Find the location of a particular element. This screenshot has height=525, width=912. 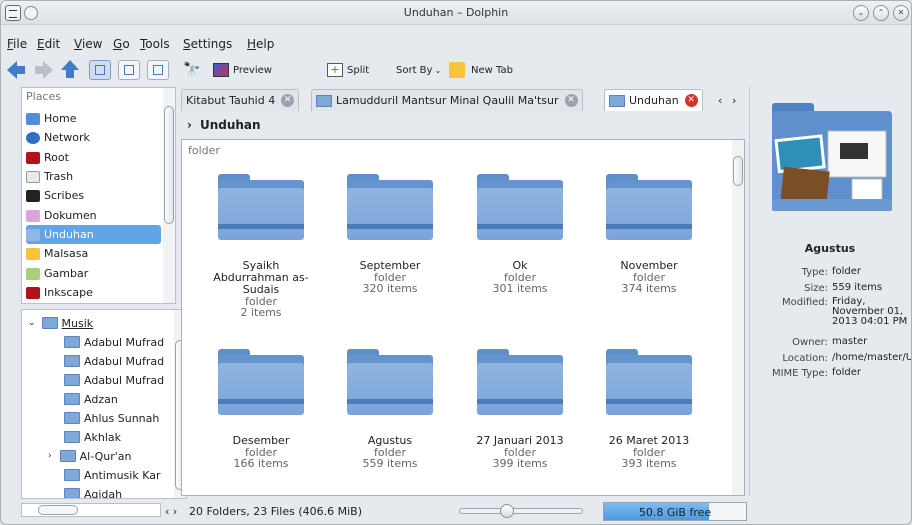

file-view-scrollbar-thumb is located at coordinates (738, 171).